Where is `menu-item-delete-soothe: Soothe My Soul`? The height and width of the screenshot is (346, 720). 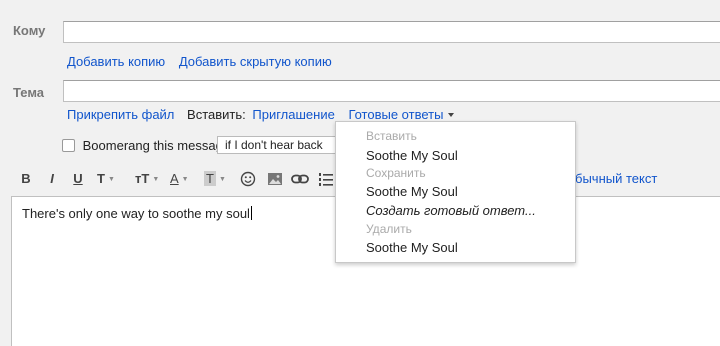
menu-item-delete-soothe: Soothe My Soul is located at coordinates (412, 247).